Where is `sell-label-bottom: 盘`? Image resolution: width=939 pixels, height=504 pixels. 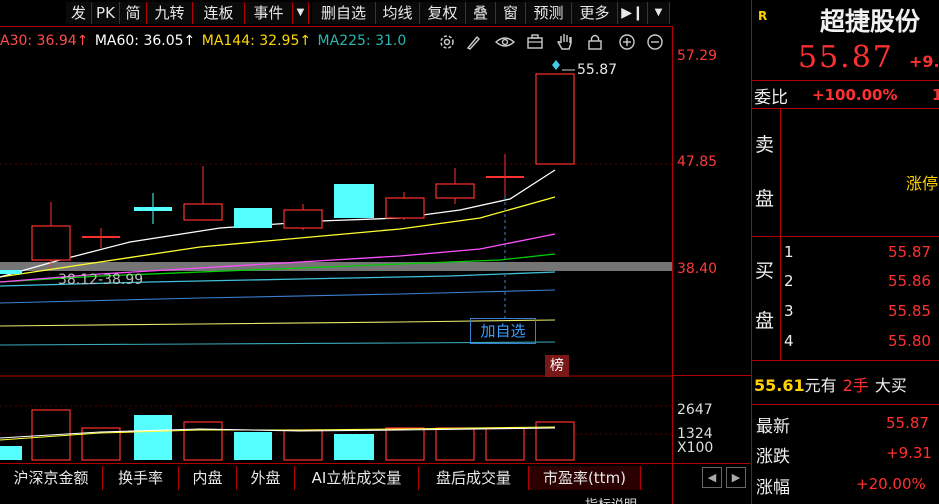
sell-label-bottom: 盘 is located at coordinates (765, 199).